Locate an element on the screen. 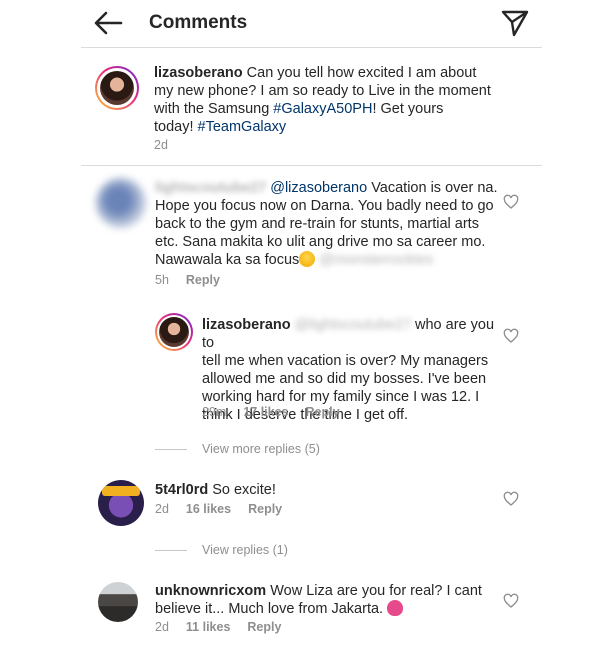  page-title: Comments is located at coordinates (198, 22).